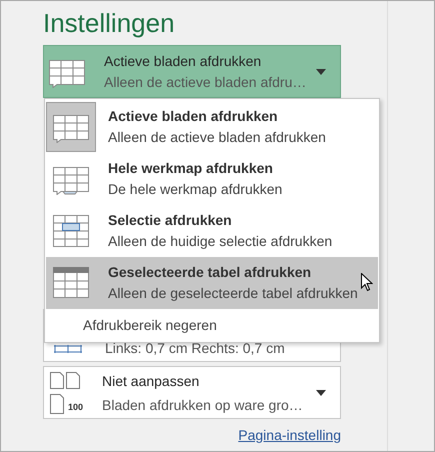 This screenshot has width=435, height=452. Describe the element at coordinates (195, 189) in the screenshot. I see `item-subtitle: De hele werkmap afdrukken` at that location.